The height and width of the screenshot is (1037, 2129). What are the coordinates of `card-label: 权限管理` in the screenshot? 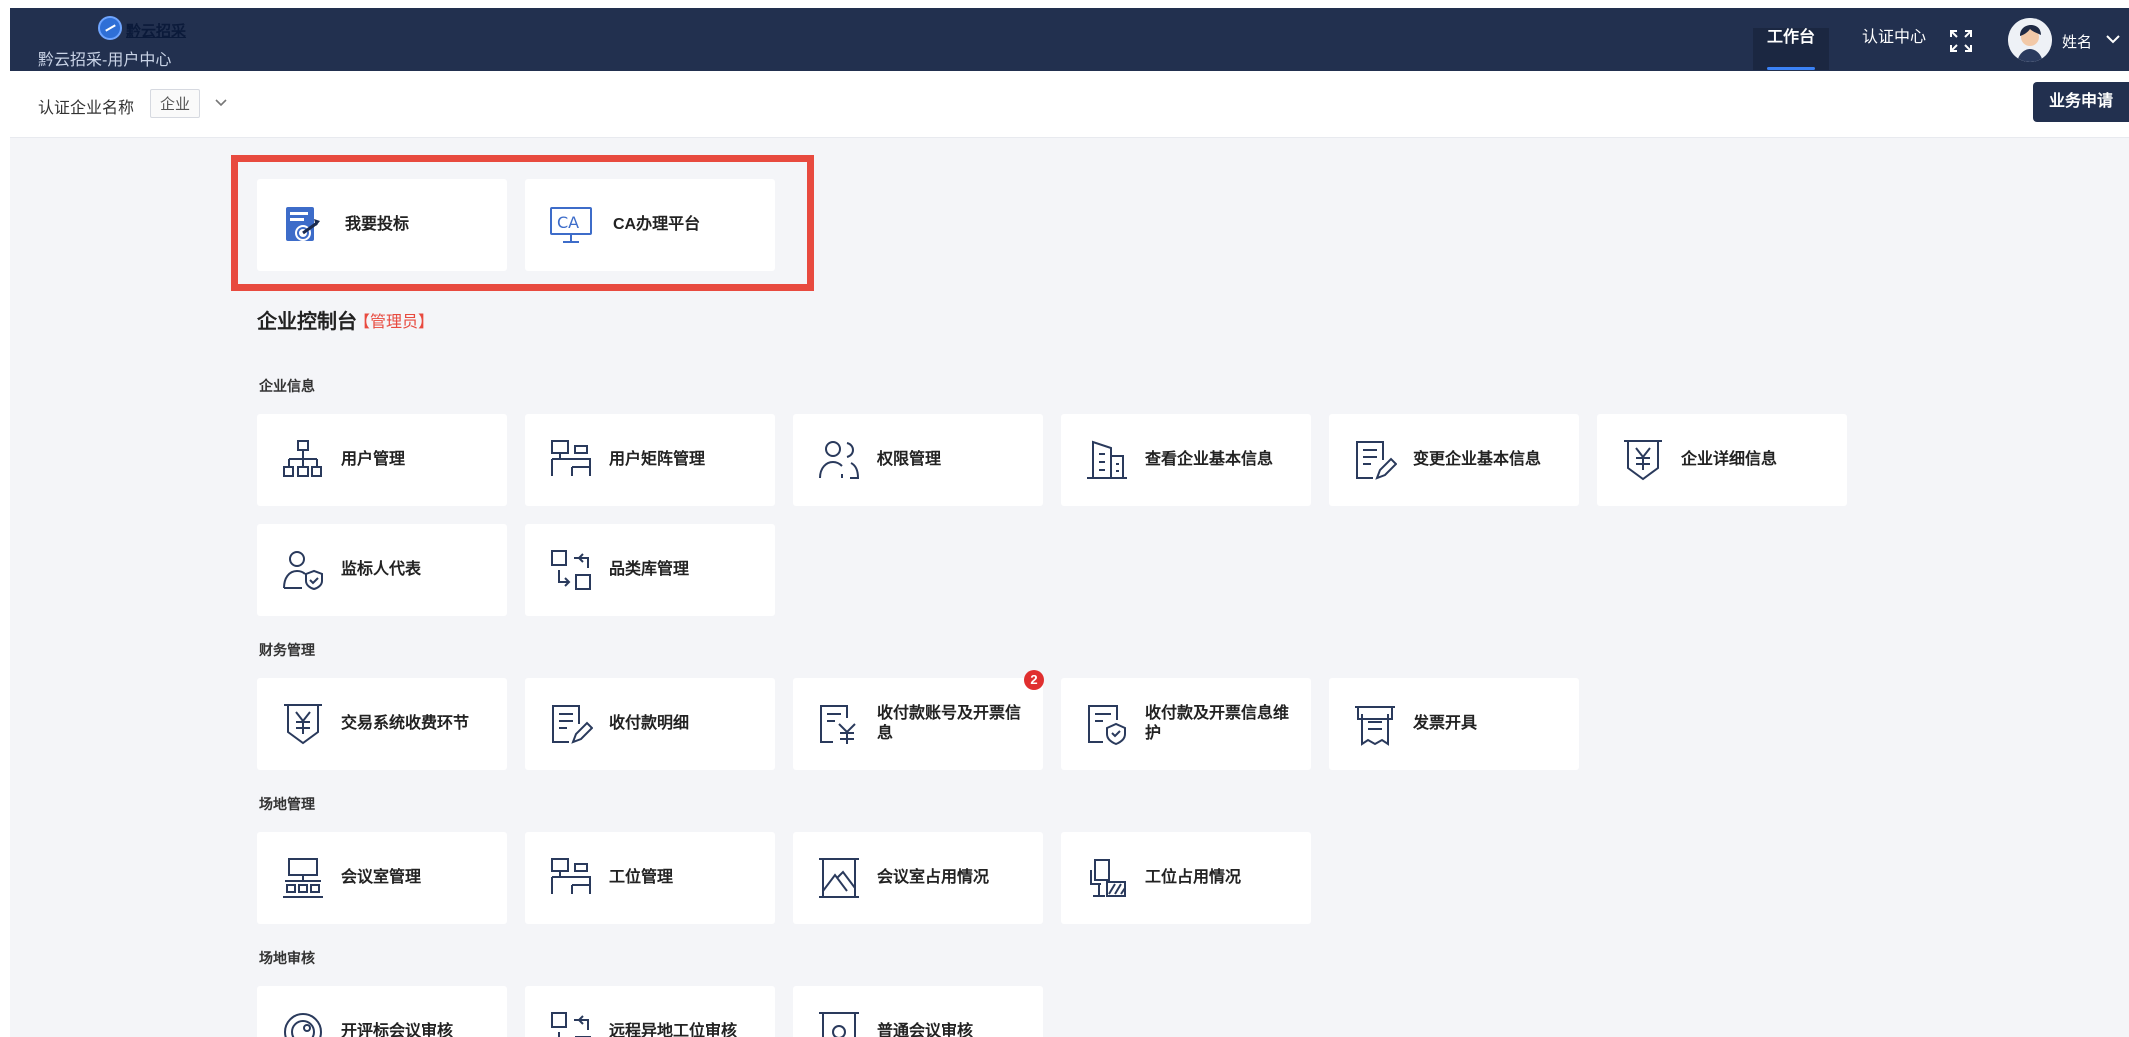 It's located at (909, 459).